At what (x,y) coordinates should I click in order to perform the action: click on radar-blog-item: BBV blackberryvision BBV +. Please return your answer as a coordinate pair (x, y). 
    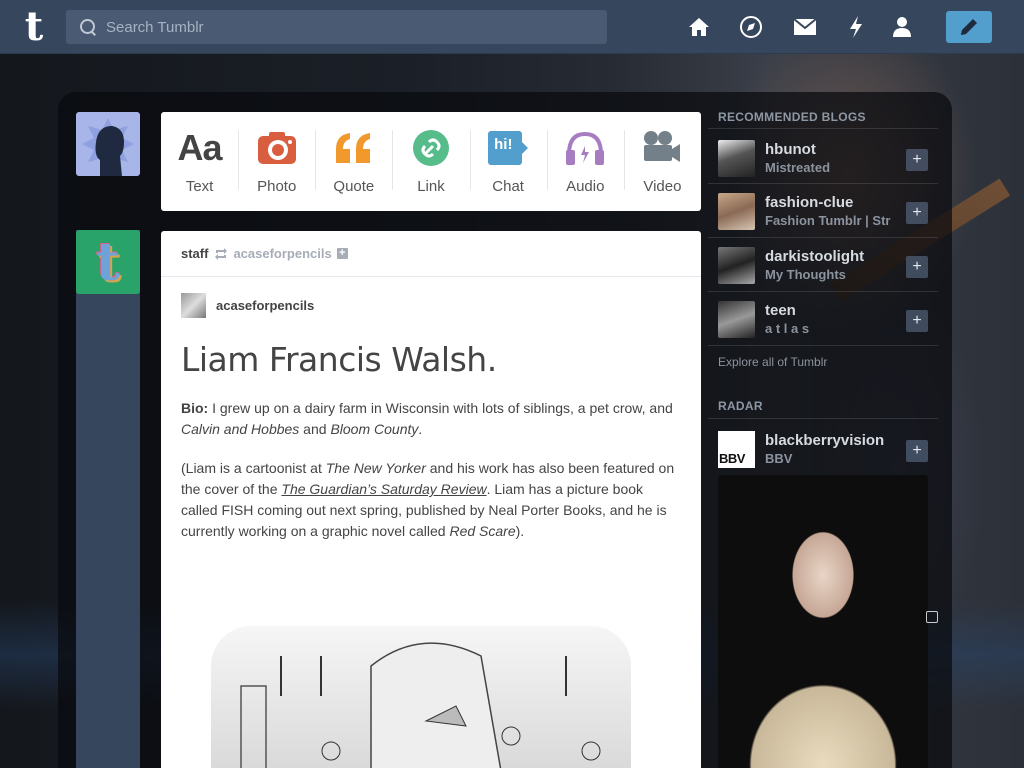
    Looking at the image, I should click on (823, 449).